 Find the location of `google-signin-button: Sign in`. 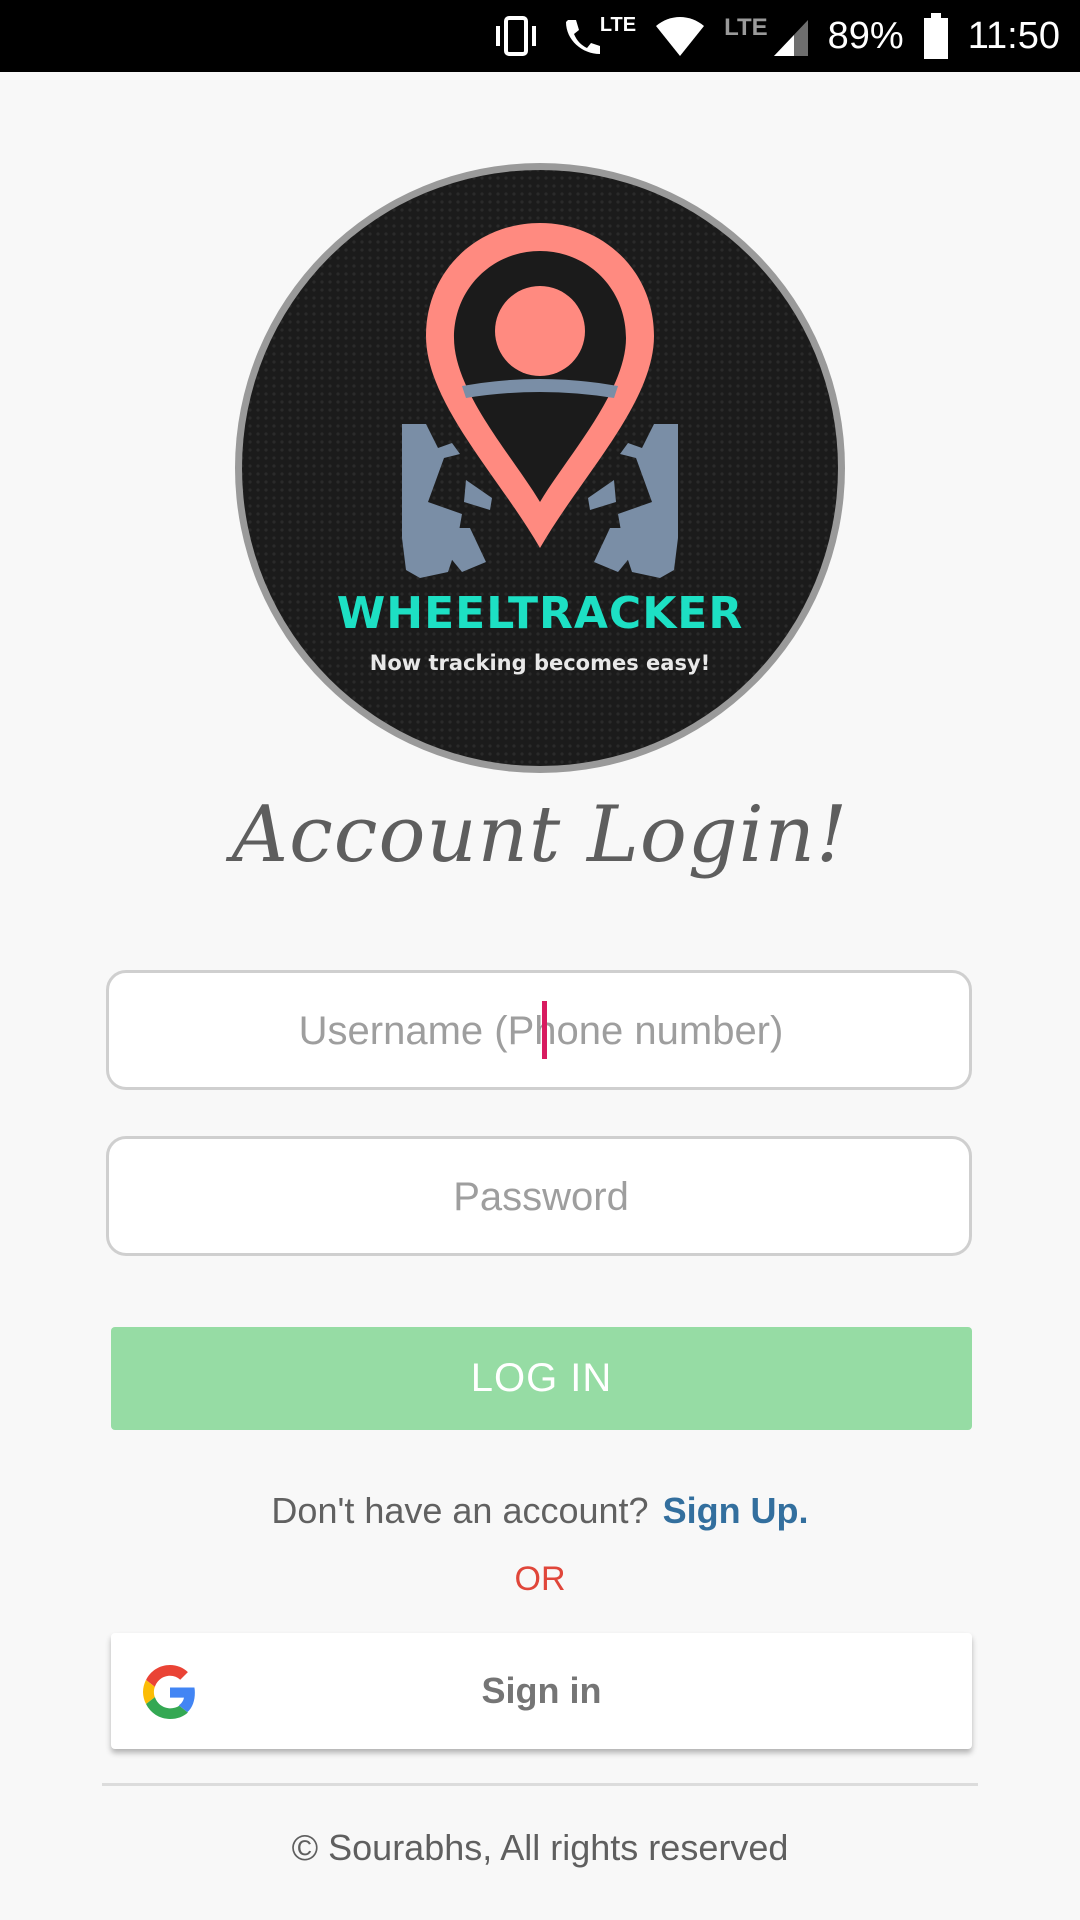

google-signin-button: Sign in is located at coordinates (541, 1691).